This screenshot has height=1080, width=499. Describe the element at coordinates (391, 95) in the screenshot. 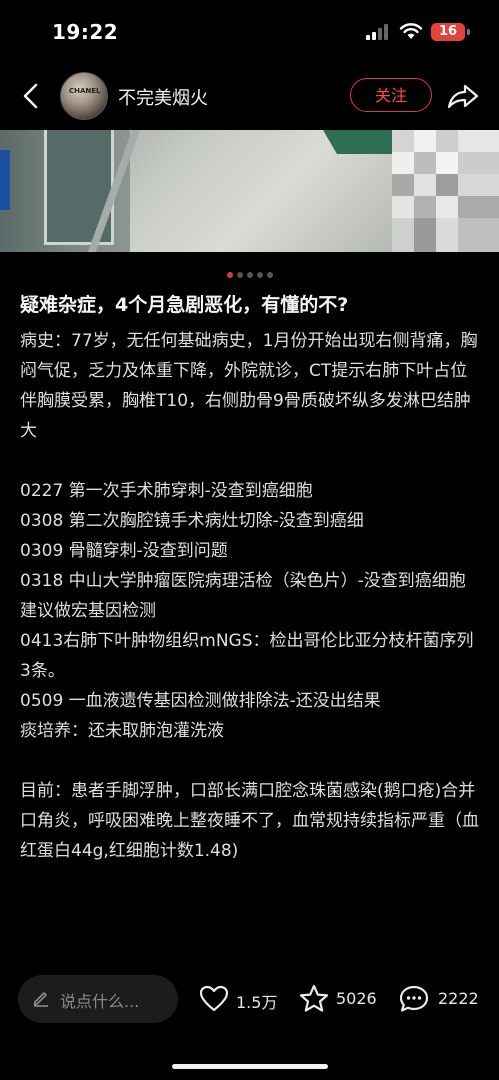

I see `follow-button: 关注` at that location.